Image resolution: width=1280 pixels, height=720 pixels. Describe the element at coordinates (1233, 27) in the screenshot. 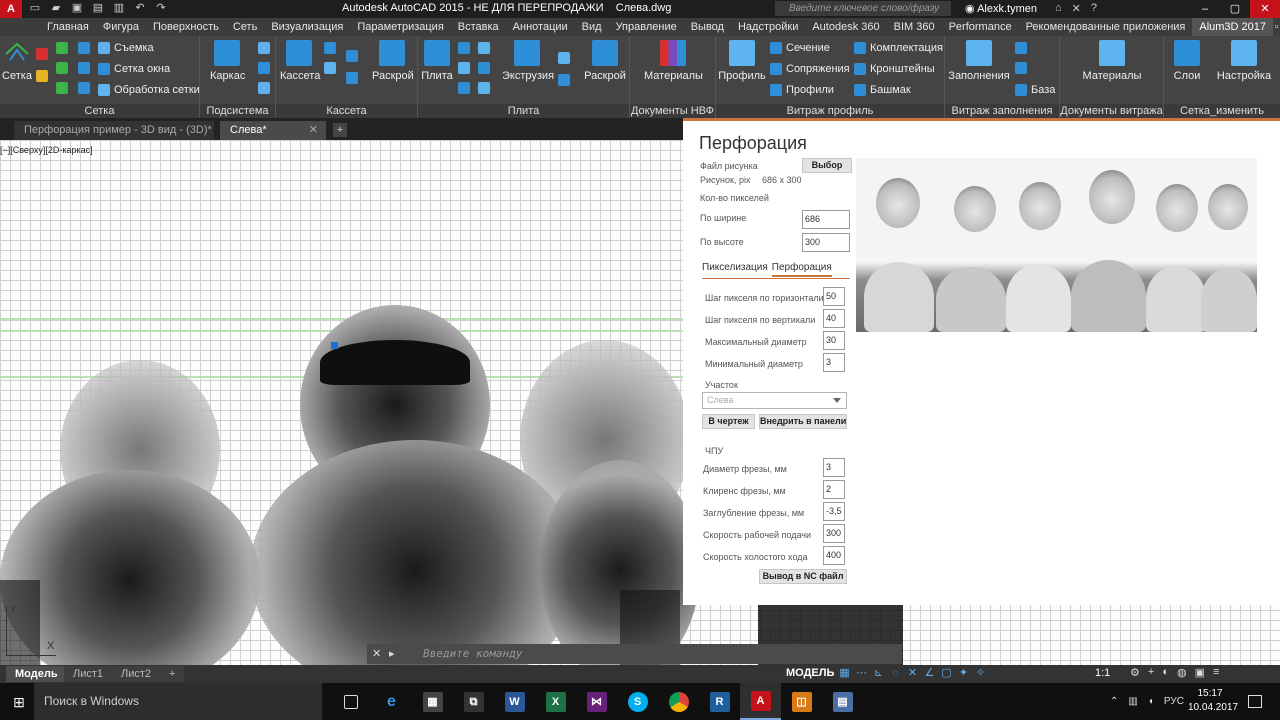

I see `tab-alum3d: Alum3D 2017` at that location.